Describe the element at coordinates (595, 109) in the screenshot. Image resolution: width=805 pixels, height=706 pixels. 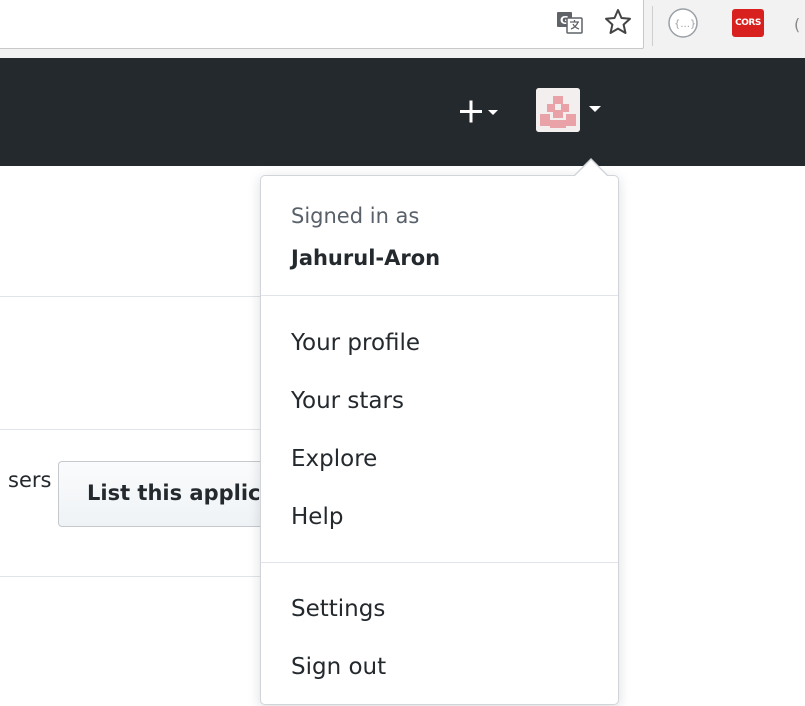
I see `caret-down-icon` at that location.